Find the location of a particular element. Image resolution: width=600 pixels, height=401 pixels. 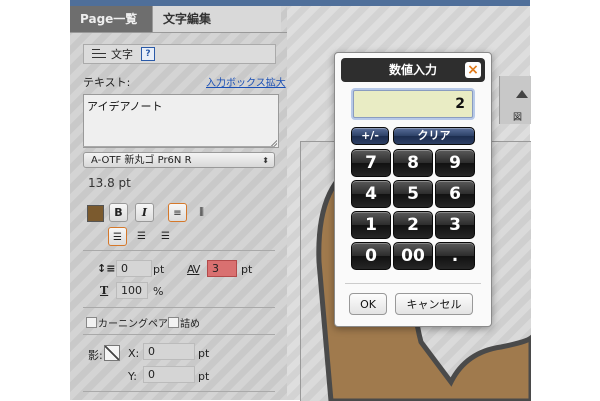

line-spacing-icon: ↕≡ is located at coordinates (106, 268).